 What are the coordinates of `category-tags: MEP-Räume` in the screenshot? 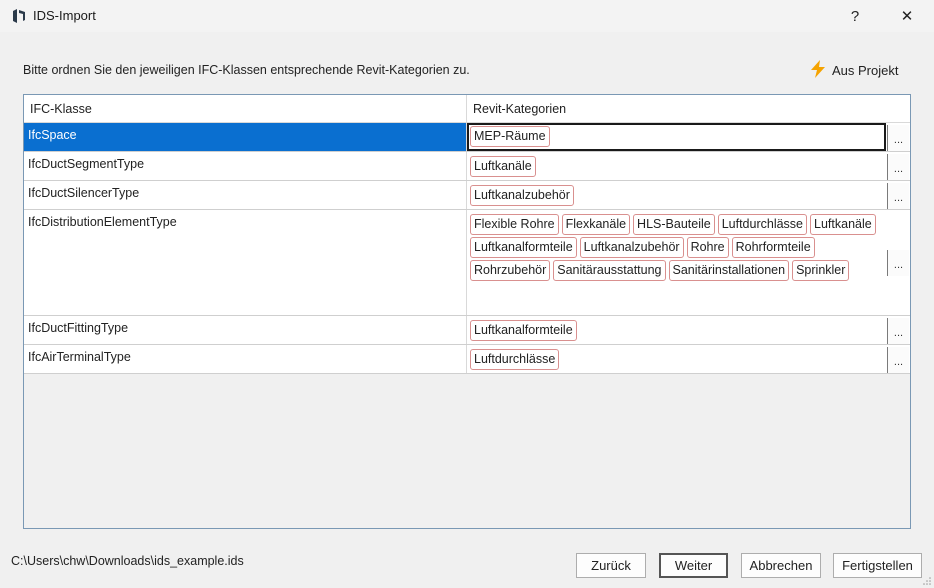 It's located at (677, 136).